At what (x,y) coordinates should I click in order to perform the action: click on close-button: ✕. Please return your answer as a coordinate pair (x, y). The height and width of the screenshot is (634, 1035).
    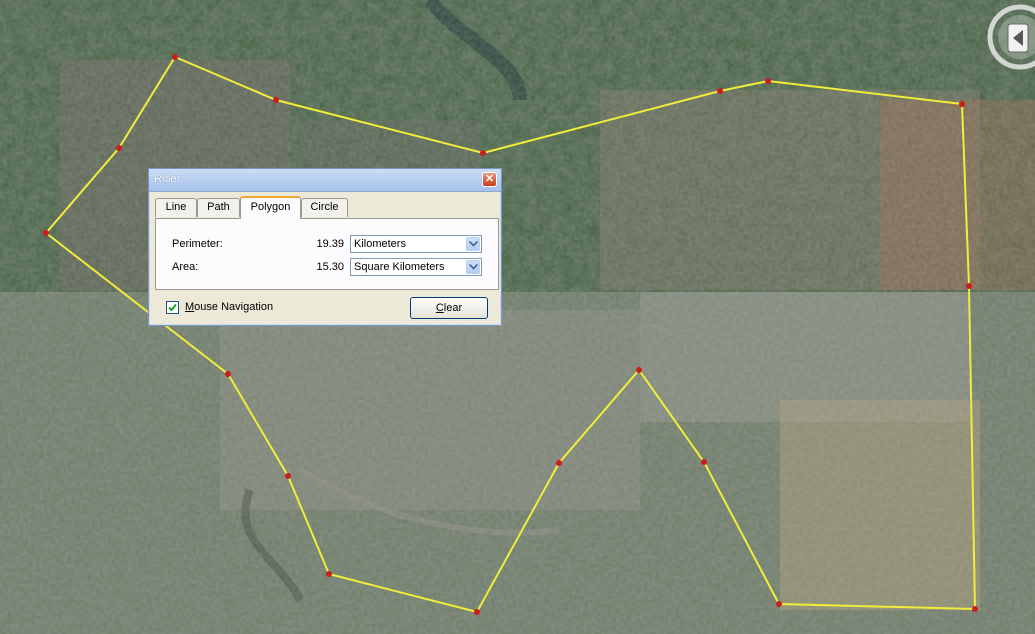
    Looking at the image, I should click on (489, 179).